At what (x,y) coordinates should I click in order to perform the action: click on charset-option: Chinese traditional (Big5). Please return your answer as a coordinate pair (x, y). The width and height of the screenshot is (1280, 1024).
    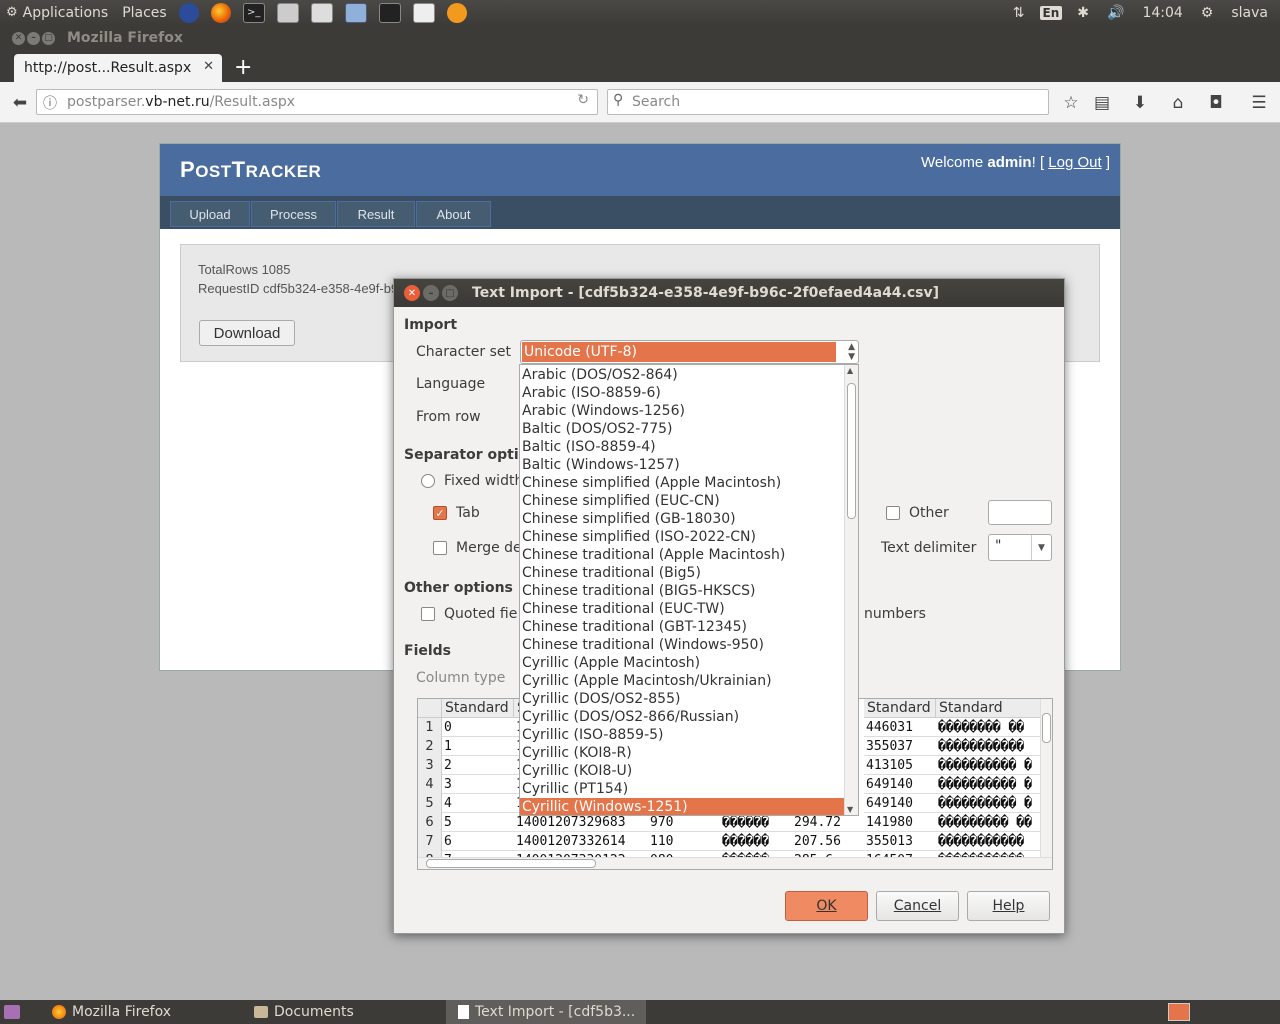
    Looking at the image, I should click on (684, 573).